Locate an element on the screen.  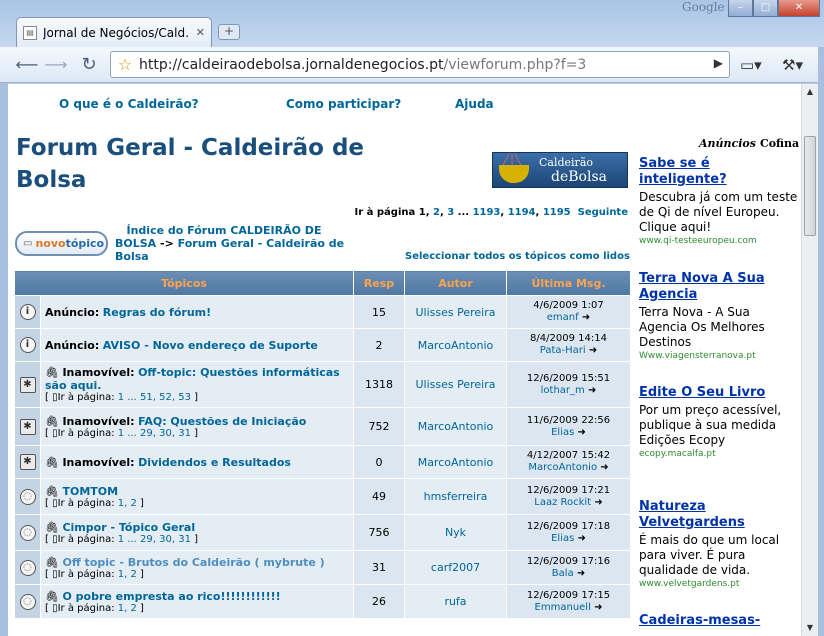
topic-title-link: Dividendos e Resultados is located at coordinates (214, 462).